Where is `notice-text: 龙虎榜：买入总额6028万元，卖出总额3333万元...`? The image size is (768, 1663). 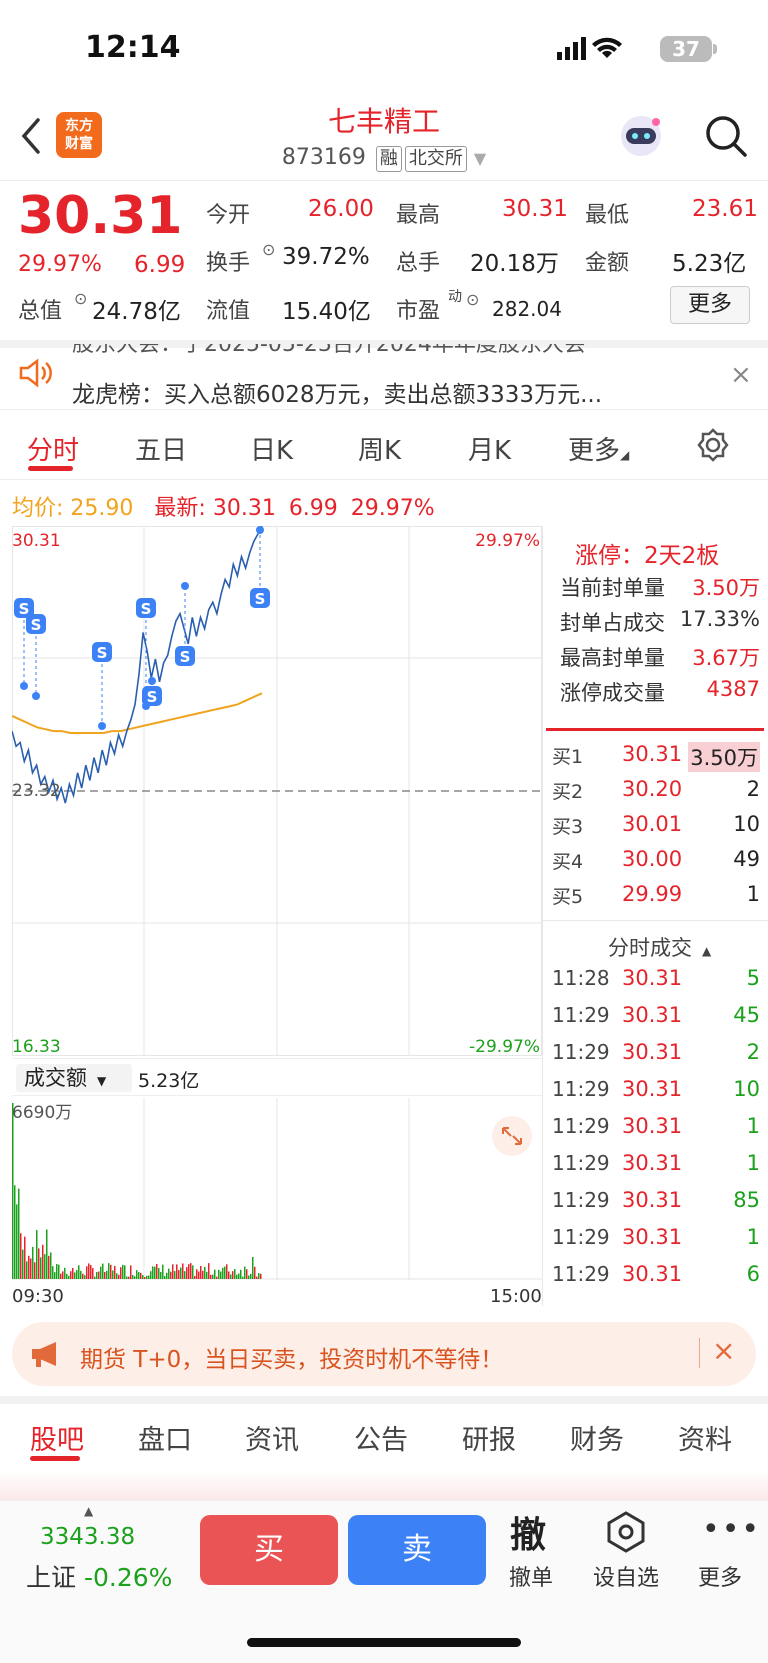 notice-text: 龙虎榜：买入总额6028万元，卖出总额3333万元... is located at coordinates (337, 392).